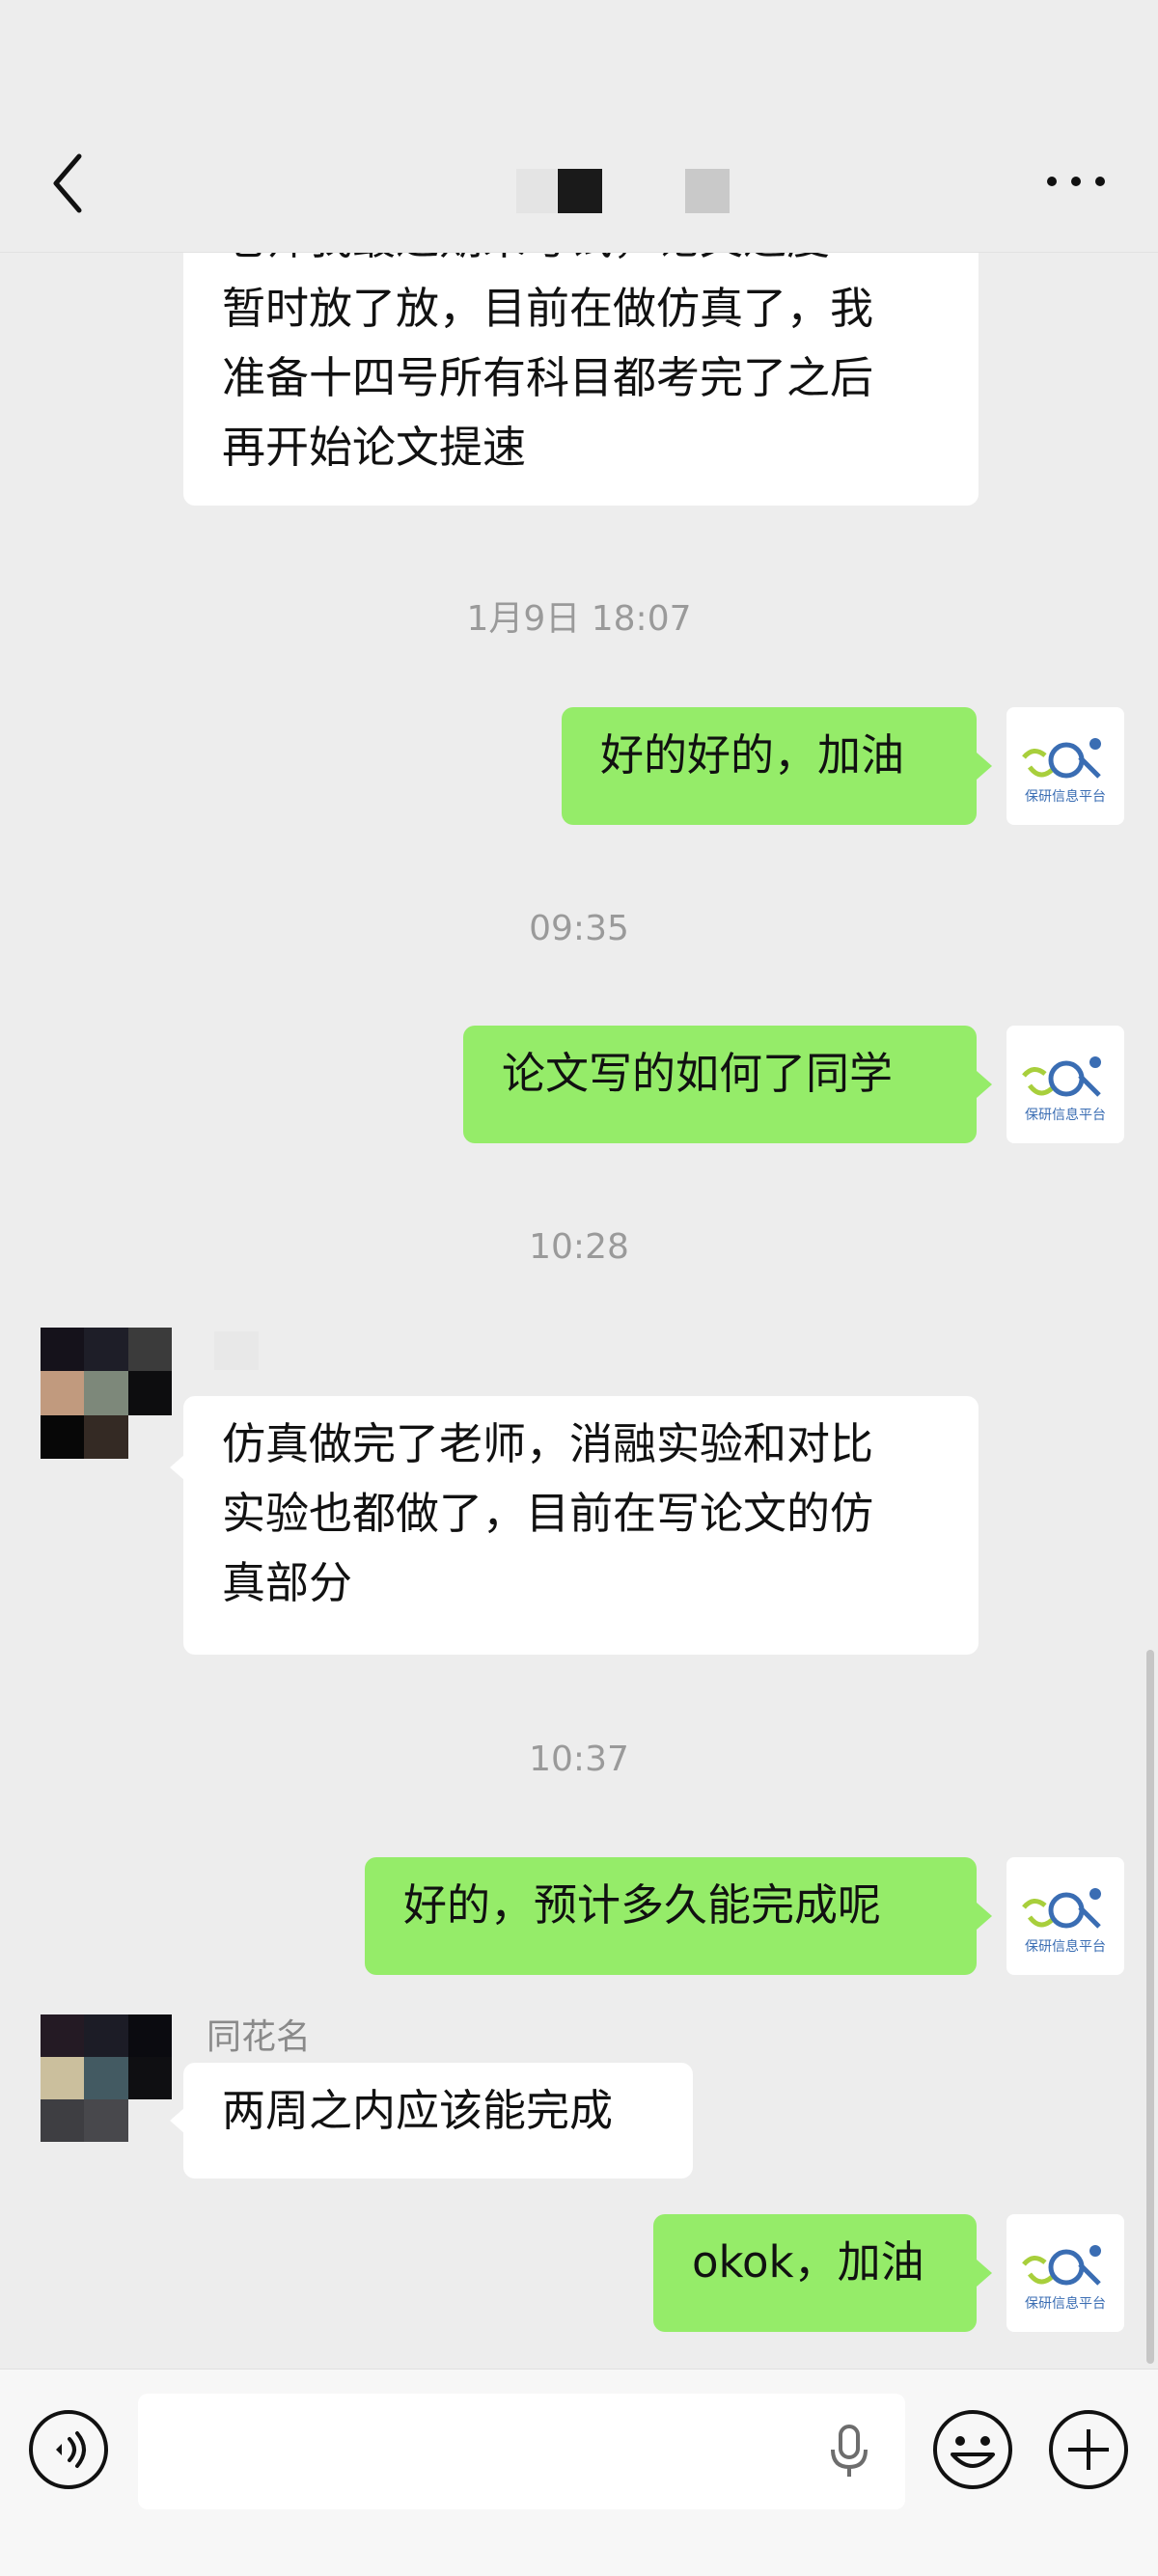 This screenshot has height=2576, width=1158. What do you see at coordinates (287, 1583) in the screenshot?
I see `message-line: 真部分` at bounding box center [287, 1583].